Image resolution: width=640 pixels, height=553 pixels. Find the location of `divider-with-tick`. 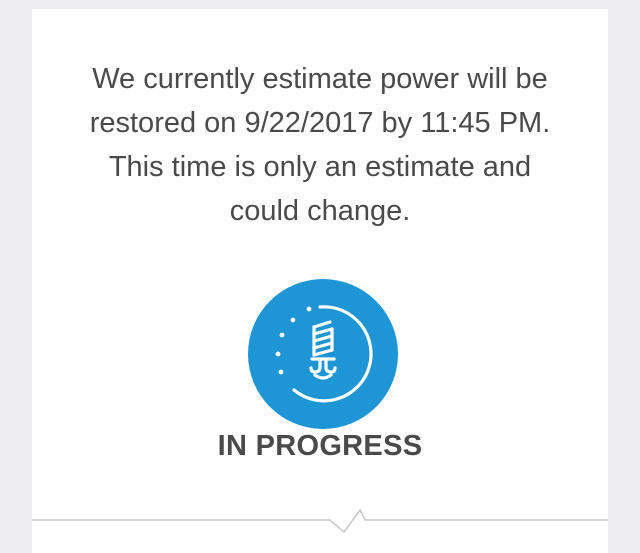

divider-with-tick is located at coordinates (320, 521).